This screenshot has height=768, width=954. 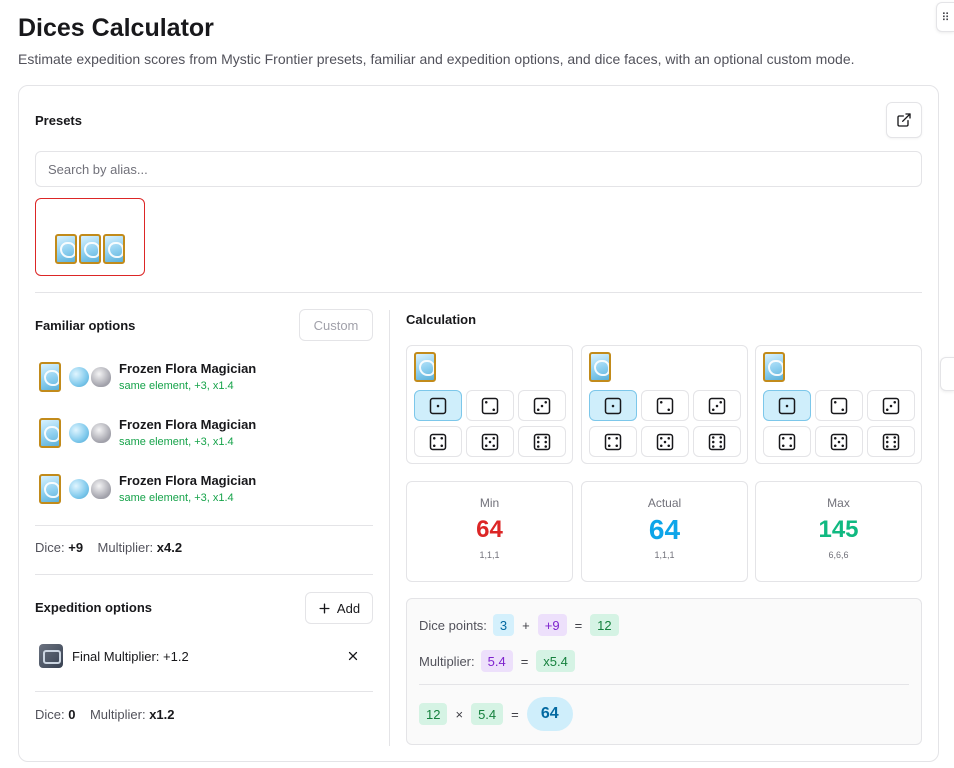 I want to click on preset-item, so click(x=90, y=237).